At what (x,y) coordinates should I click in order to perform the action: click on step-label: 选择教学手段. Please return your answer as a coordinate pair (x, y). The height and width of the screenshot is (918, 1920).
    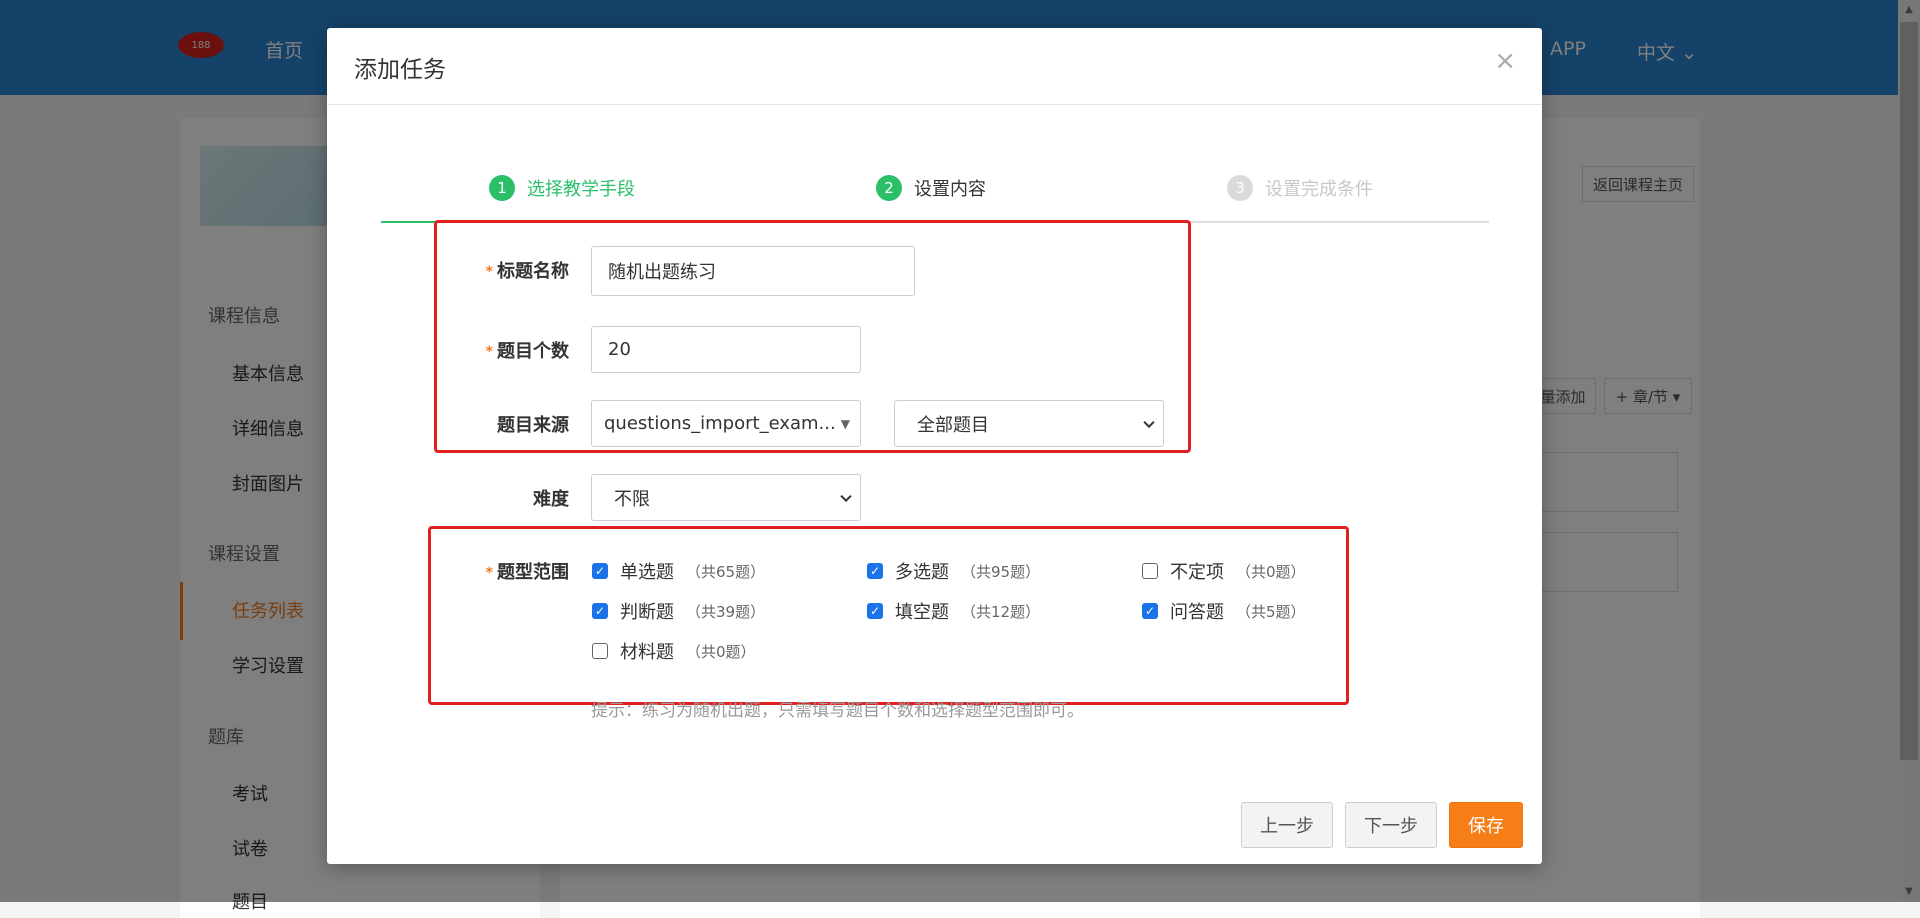
    Looking at the image, I should click on (581, 189).